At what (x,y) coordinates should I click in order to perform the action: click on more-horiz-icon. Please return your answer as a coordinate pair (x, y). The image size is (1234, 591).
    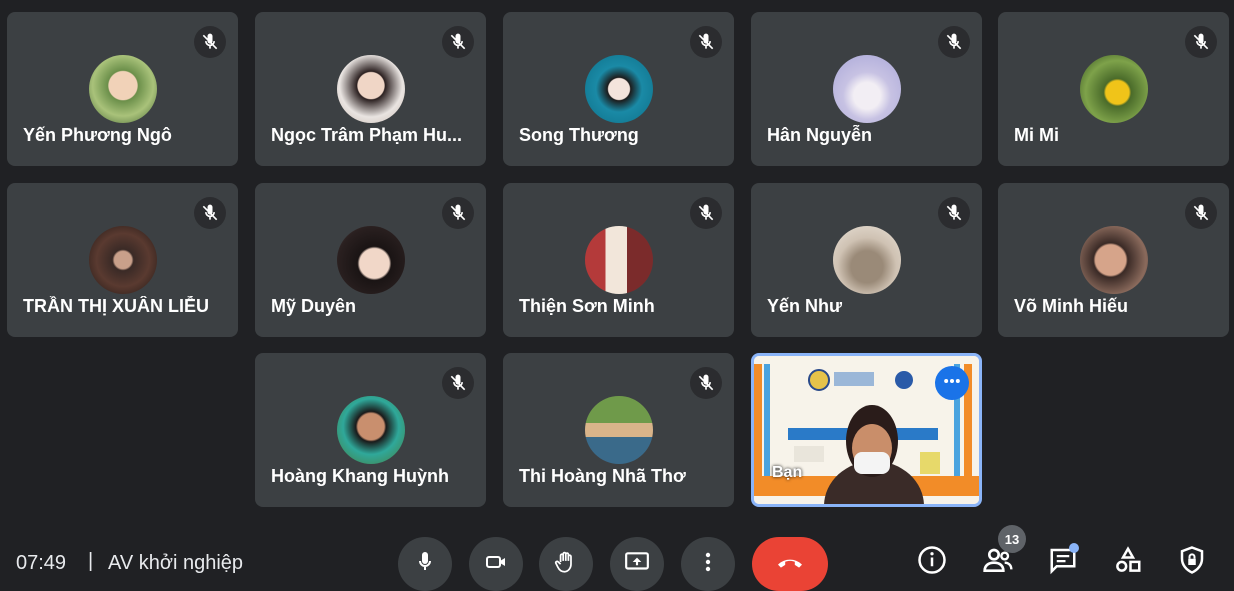
    Looking at the image, I should click on (952, 383).